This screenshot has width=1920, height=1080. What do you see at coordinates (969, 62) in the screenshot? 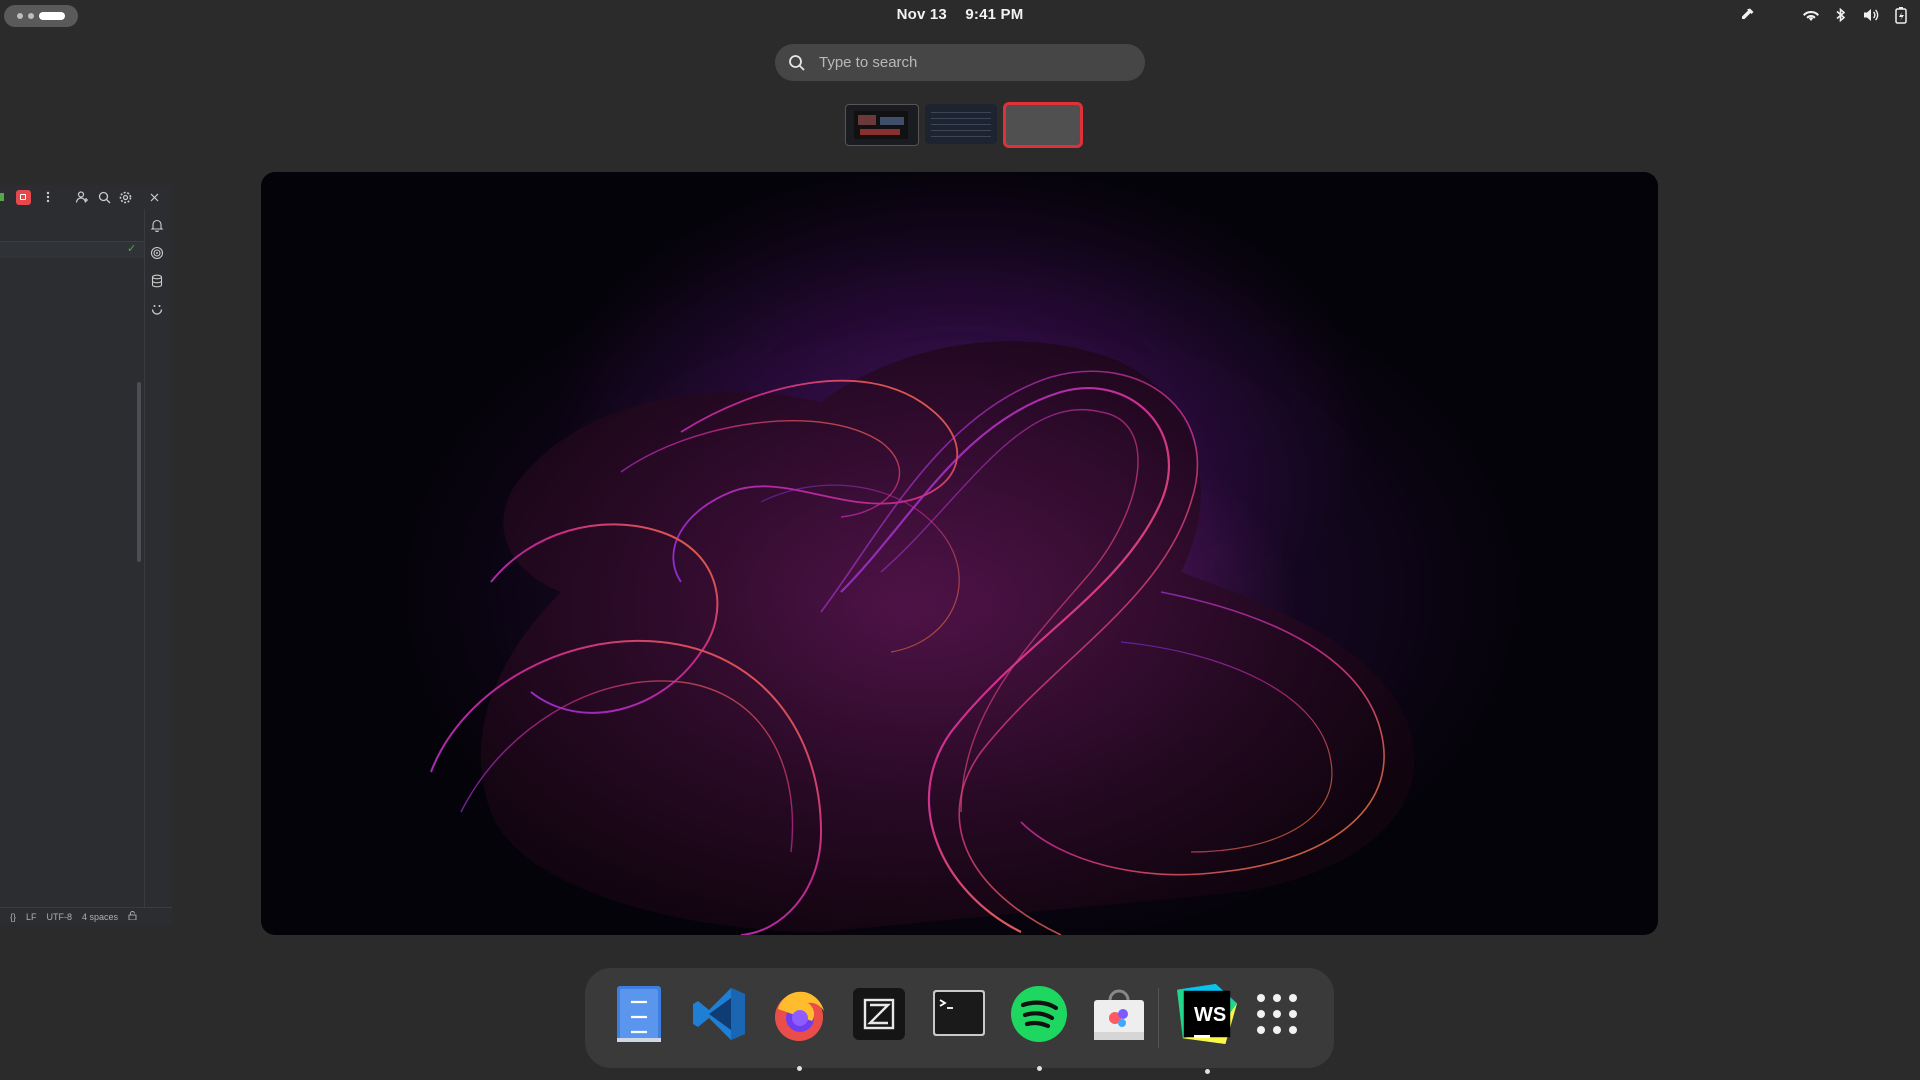
I see `search-input` at bounding box center [969, 62].